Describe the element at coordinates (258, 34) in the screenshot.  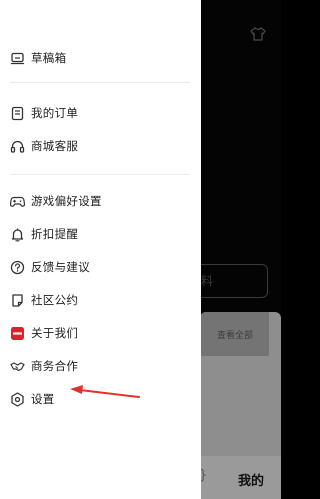
I see `tshirt-icon` at that location.